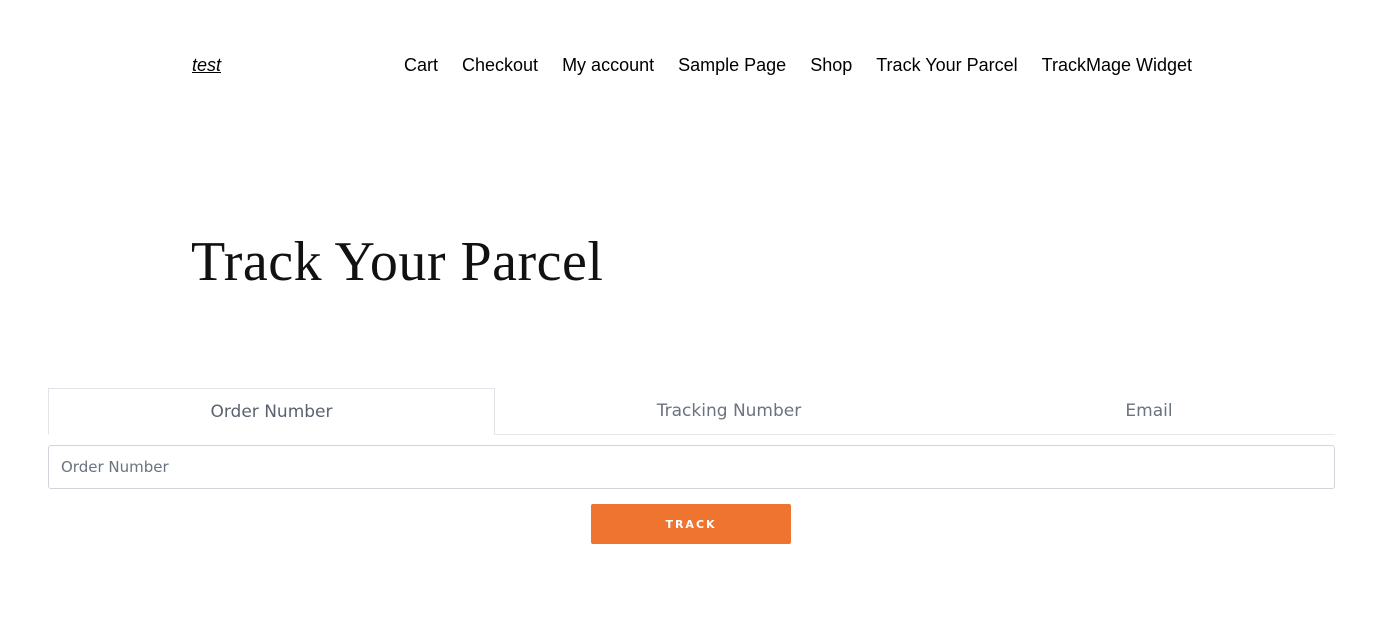 This screenshot has width=1377, height=628. What do you see at coordinates (271, 411) in the screenshot?
I see `tab-order-number: Order Number` at bounding box center [271, 411].